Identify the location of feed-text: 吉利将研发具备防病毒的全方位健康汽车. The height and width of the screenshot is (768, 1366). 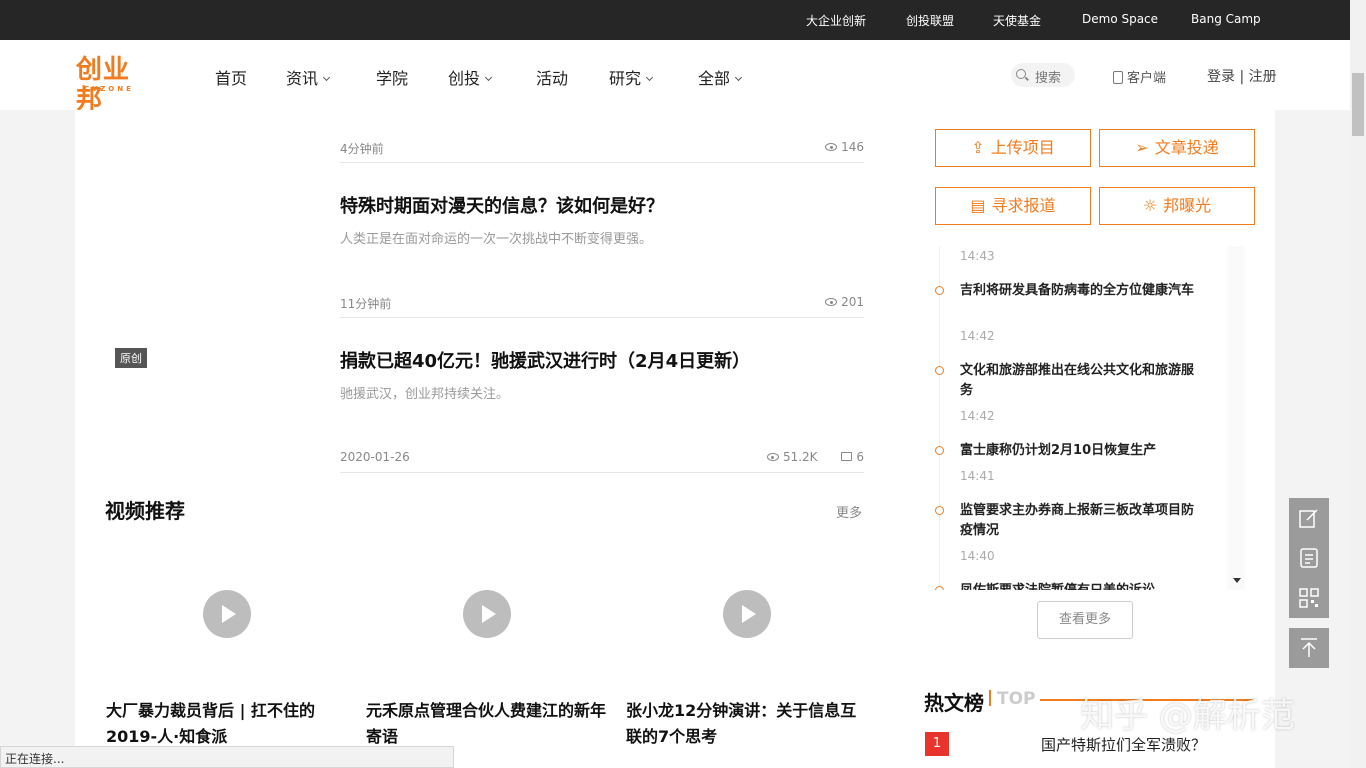
(1077, 290).